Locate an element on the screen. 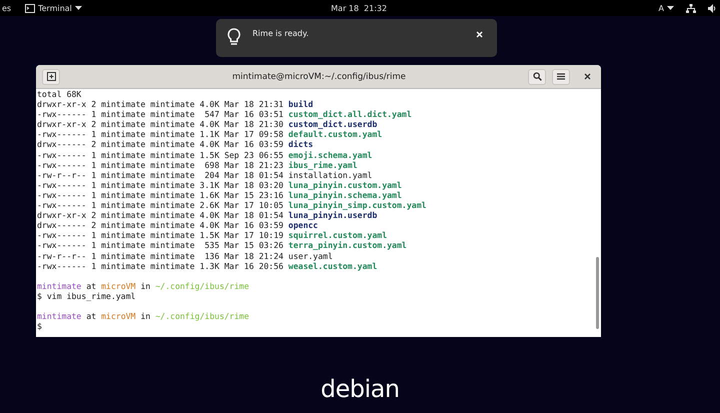  file-name: luna_pinyin_simp.custom.yaml is located at coordinates (357, 205).